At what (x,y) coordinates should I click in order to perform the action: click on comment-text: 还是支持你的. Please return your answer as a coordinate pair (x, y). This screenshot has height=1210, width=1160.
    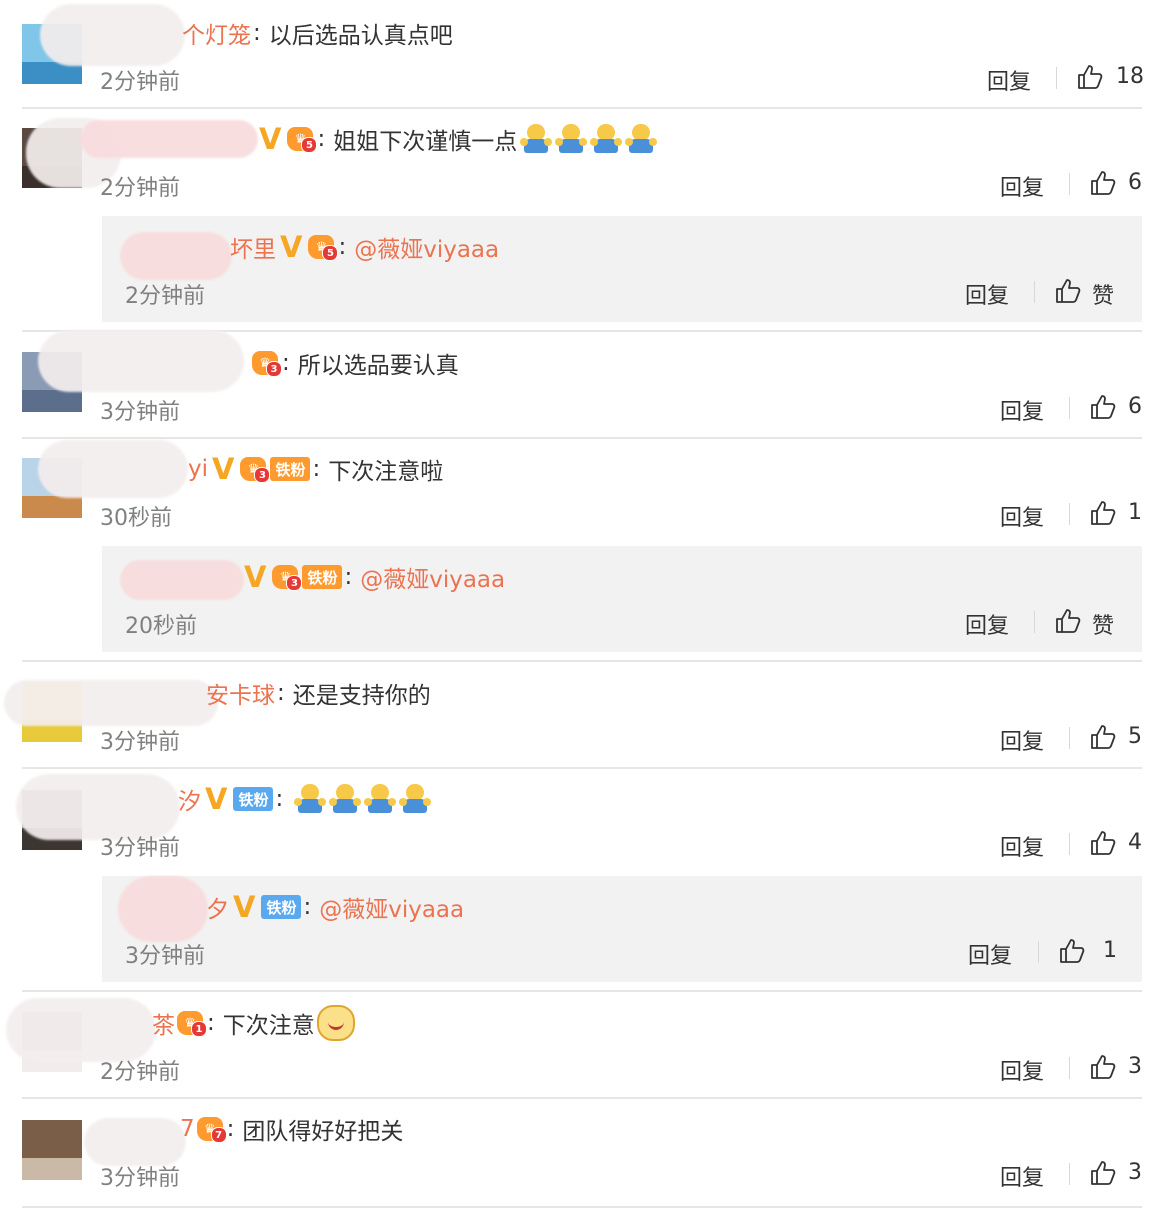
    Looking at the image, I should click on (361, 696).